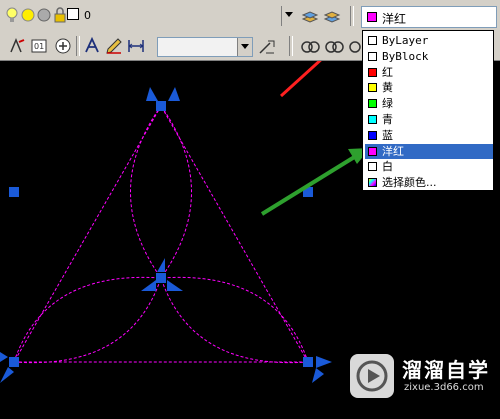  I want to click on color-option-label: 绿, so click(387, 104).